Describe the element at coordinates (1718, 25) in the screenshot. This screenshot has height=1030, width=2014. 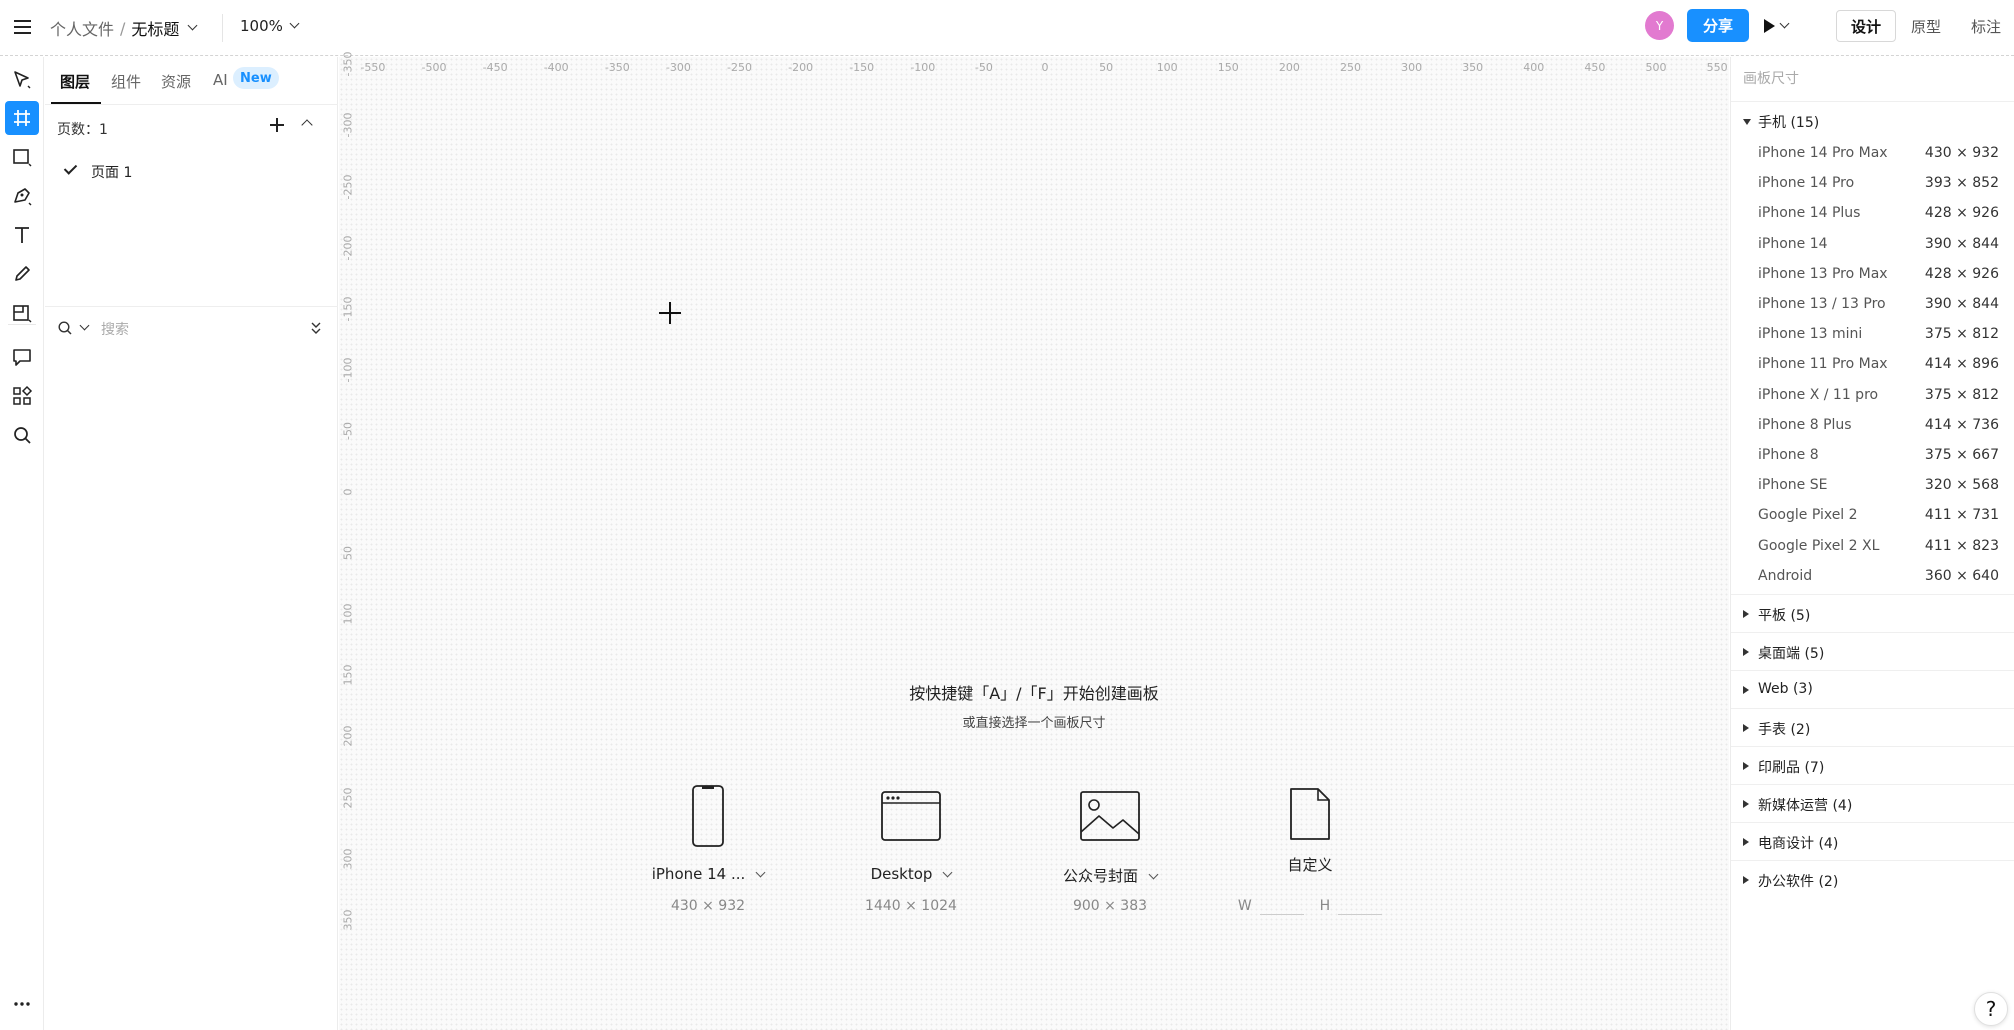
I see `share-button: 分享` at that location.